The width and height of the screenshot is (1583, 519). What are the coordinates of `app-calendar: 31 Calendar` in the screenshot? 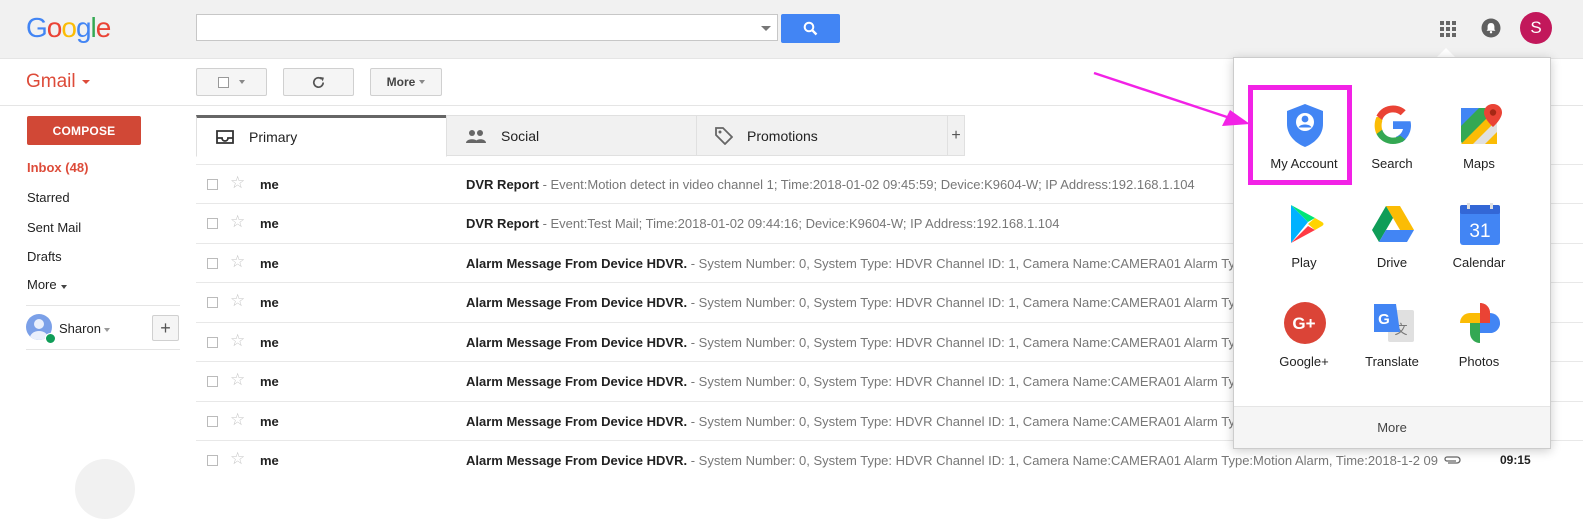 It's located at (1479, 239).